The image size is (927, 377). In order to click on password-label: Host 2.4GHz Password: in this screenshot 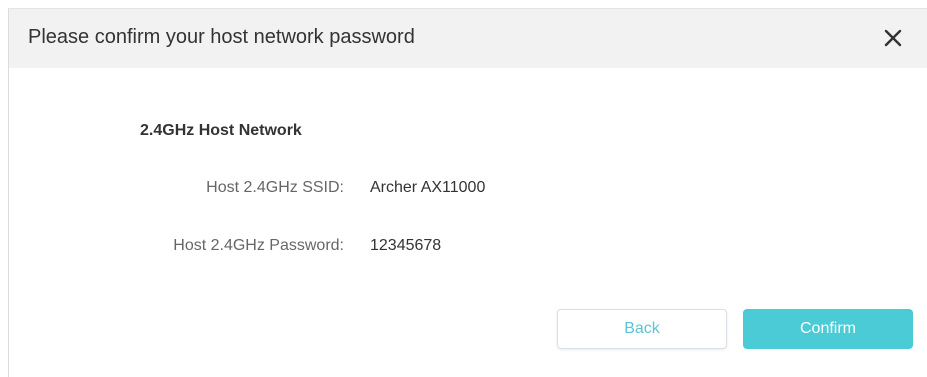, I will do `click(258, 245)`.